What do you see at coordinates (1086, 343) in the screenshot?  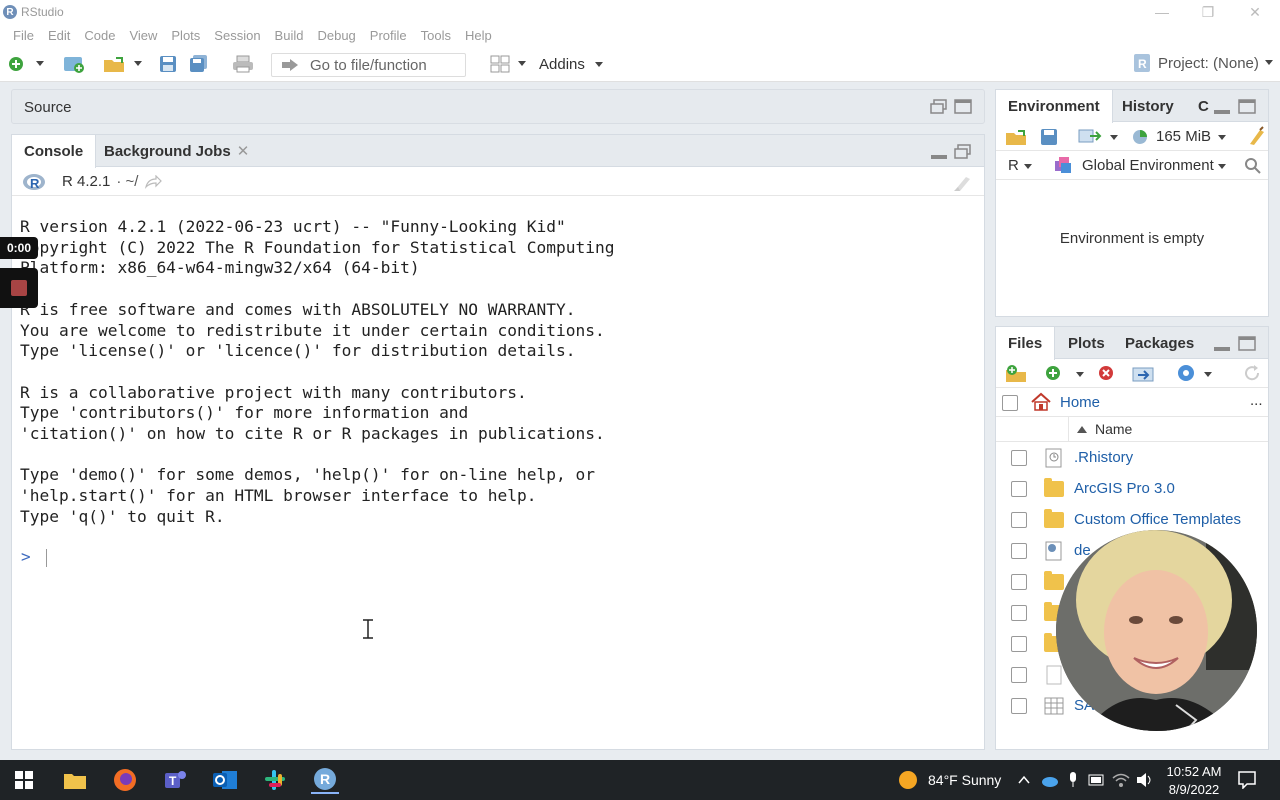 I see `tab-plots: Plots` at bounding box center [1086, 343].